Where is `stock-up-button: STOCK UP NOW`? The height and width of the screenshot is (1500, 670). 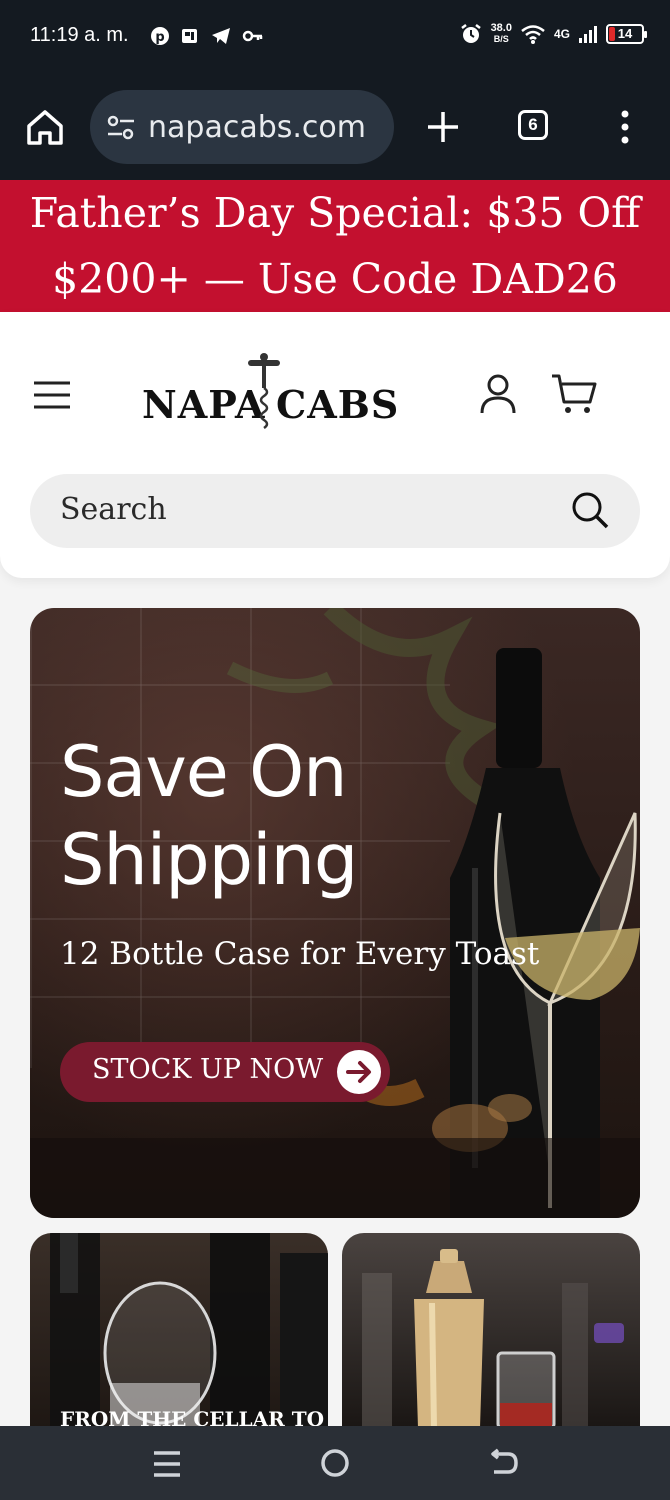 stock-up-button: STOCK UP NOW is located at coordinates (225, 1072).